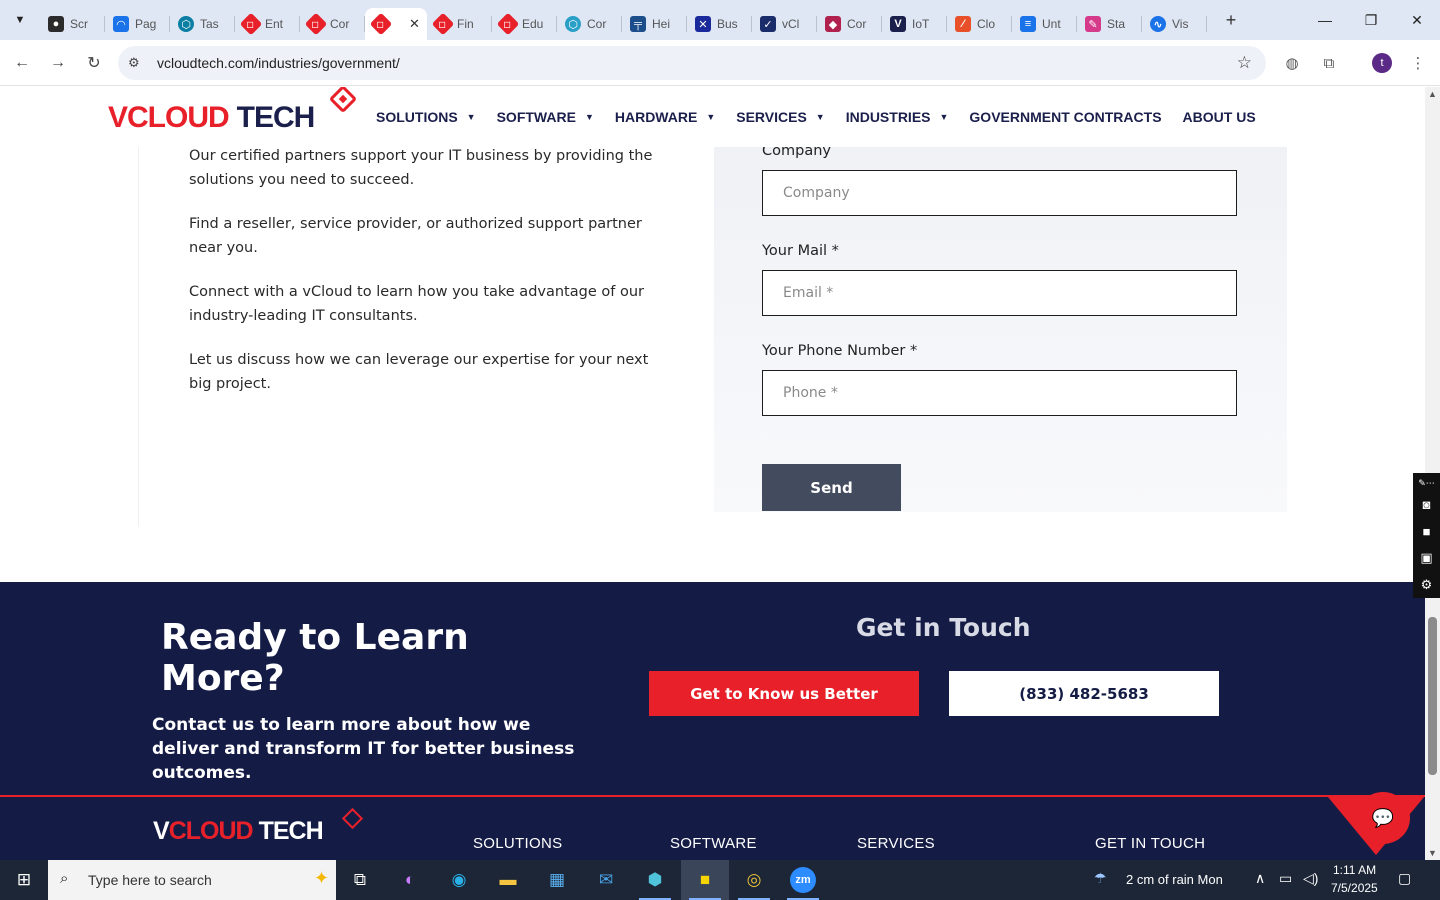 The height and width of the screenshot is (900, 1440). Describe the element at coordinates (524, 24) in the screenshot. I see `browser-tab: ◇ Edu` at that location.